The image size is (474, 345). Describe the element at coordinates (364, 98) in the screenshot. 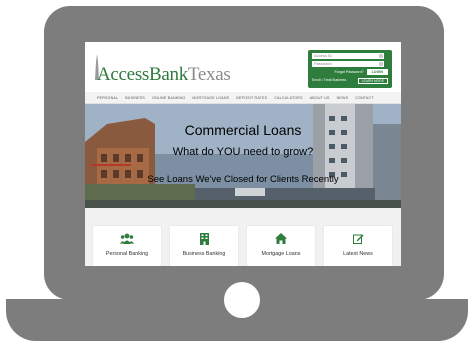

I see `nav-item-contact: CONTACT` at that location.